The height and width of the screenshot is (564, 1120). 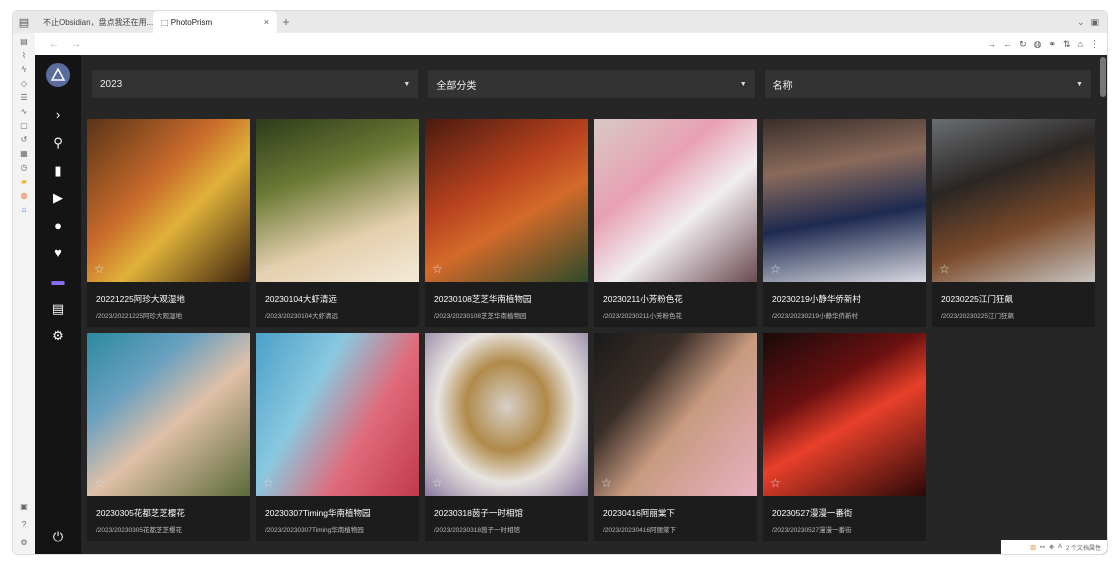 What do you see at coordinates (1103, 77) in the screenshot?
I see `scrollbar` at bounding box center [1103, 77].